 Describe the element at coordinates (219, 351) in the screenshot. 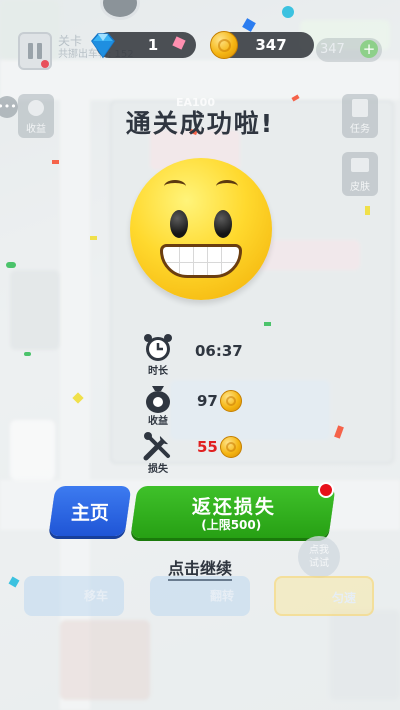

I see `duration-value: 06:37` at that location.